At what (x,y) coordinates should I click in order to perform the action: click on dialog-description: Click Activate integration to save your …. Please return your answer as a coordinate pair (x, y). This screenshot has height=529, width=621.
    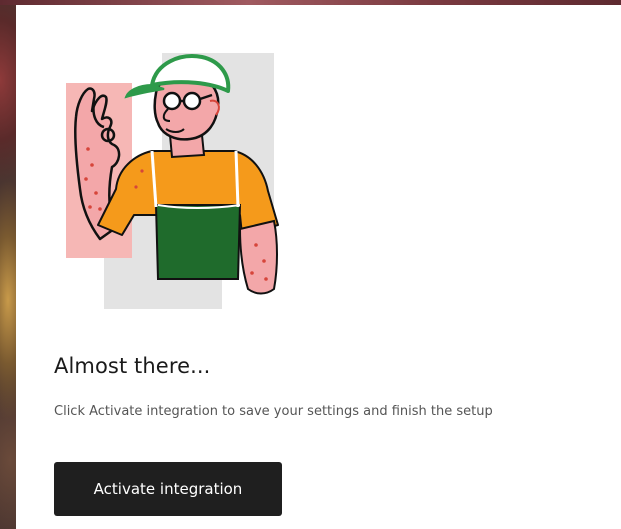
    Looking at the image, I should click on (273, 411).